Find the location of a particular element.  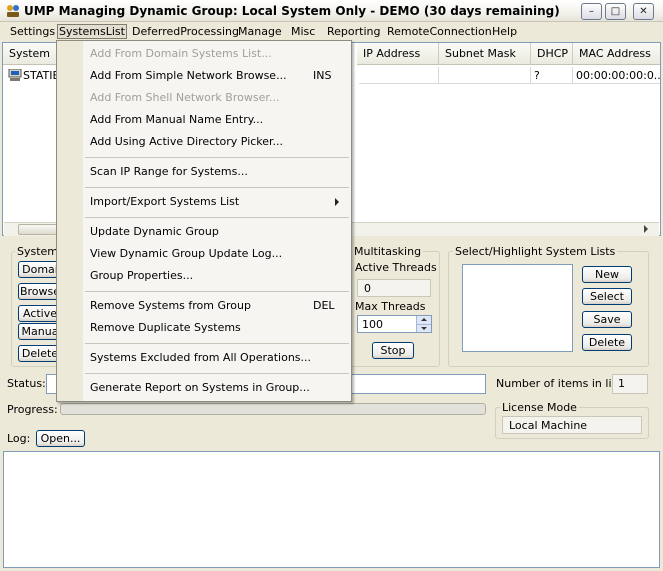

menu-help: Help is located at coordinates (504, 31).